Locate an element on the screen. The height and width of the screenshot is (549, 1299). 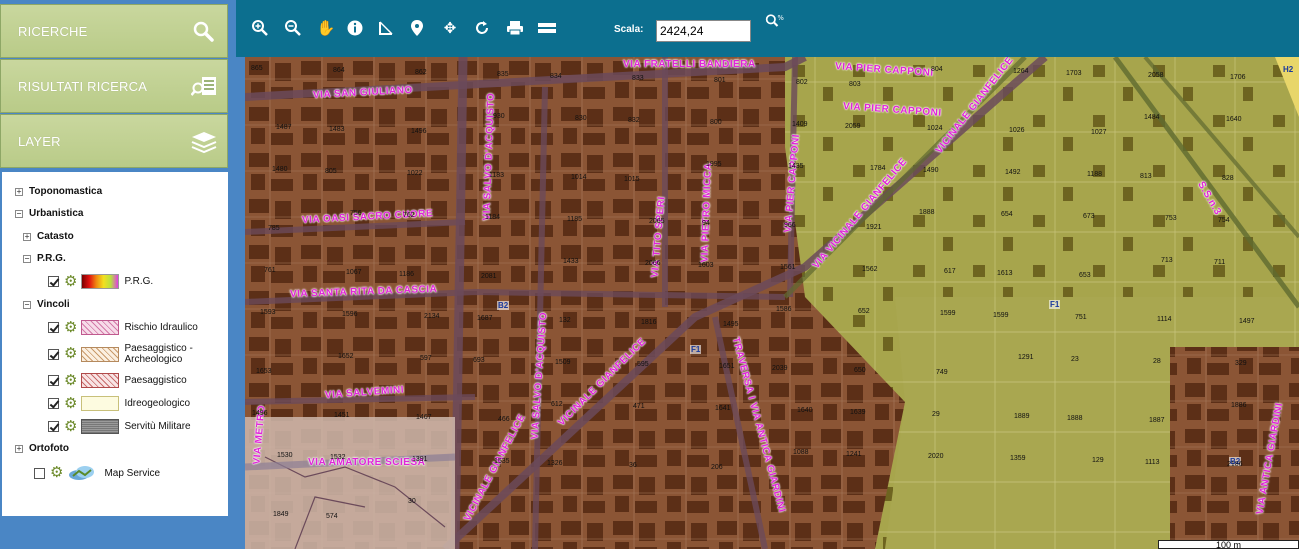
tree-label: Catasto is located at coordinates (55, 236).